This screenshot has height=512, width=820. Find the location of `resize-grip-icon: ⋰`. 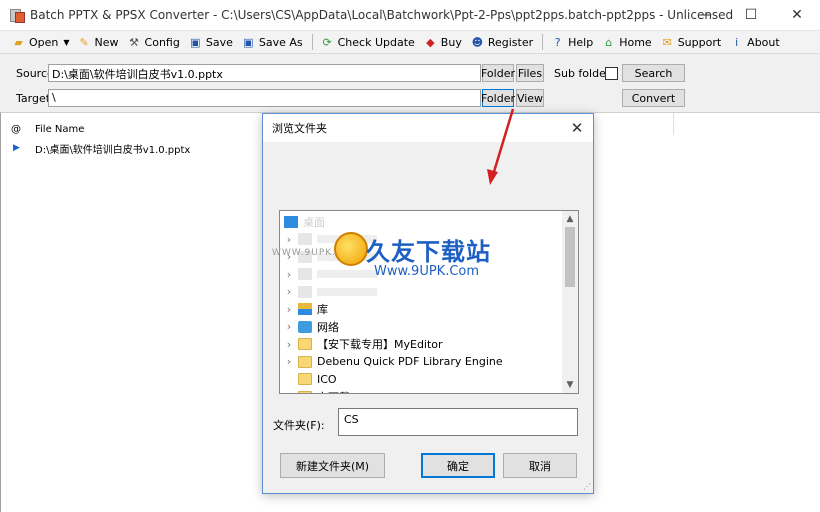

resize-grip-icon: ⋰ is located at coordinates (587, 486).